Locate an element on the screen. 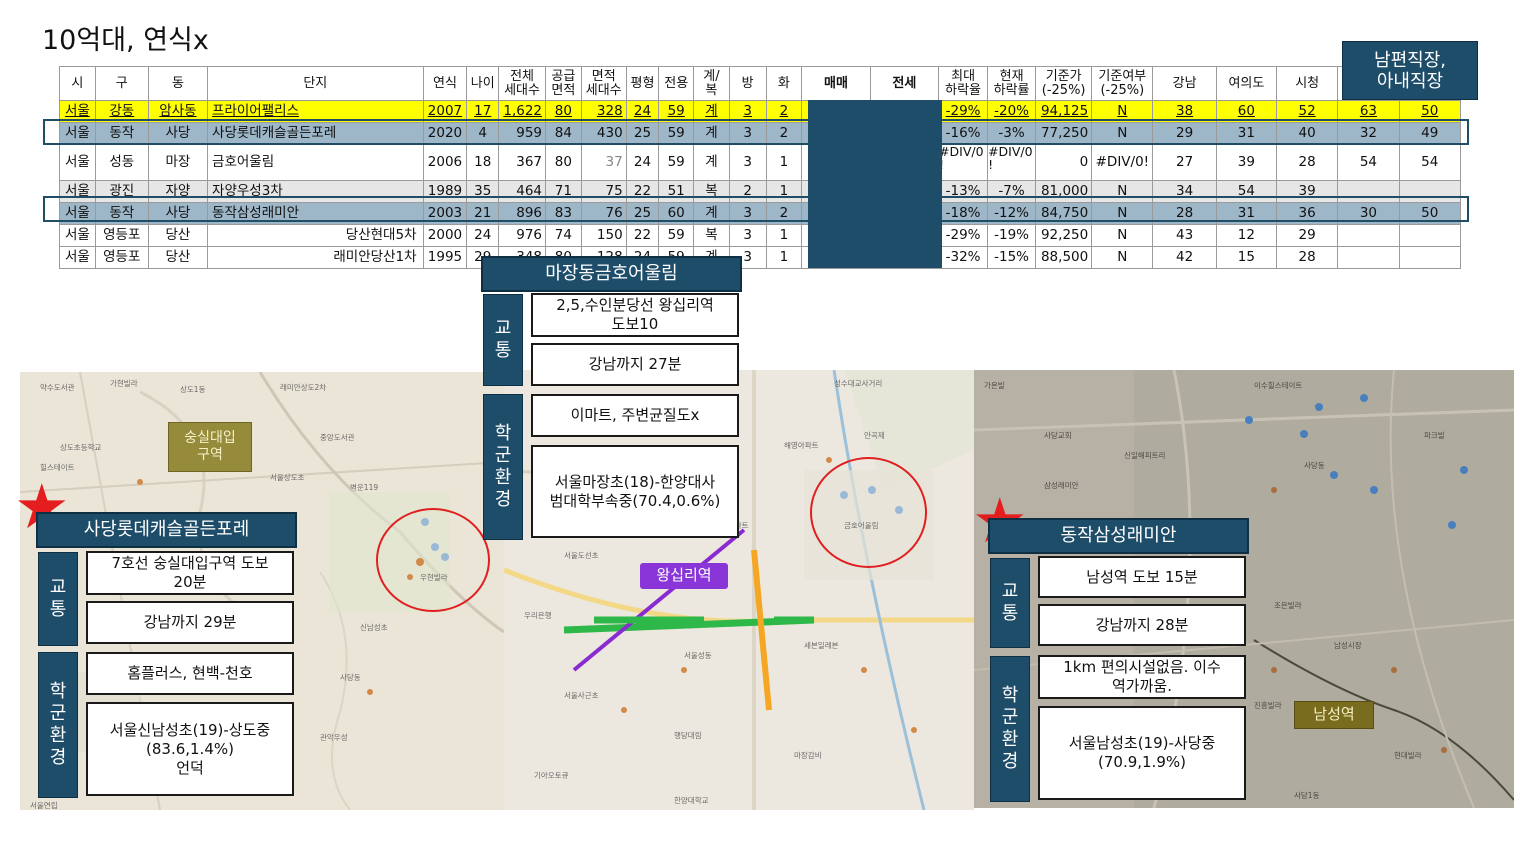  table-header-cell: 기준여부 (-25%) is located at coordinates (1122, 83).